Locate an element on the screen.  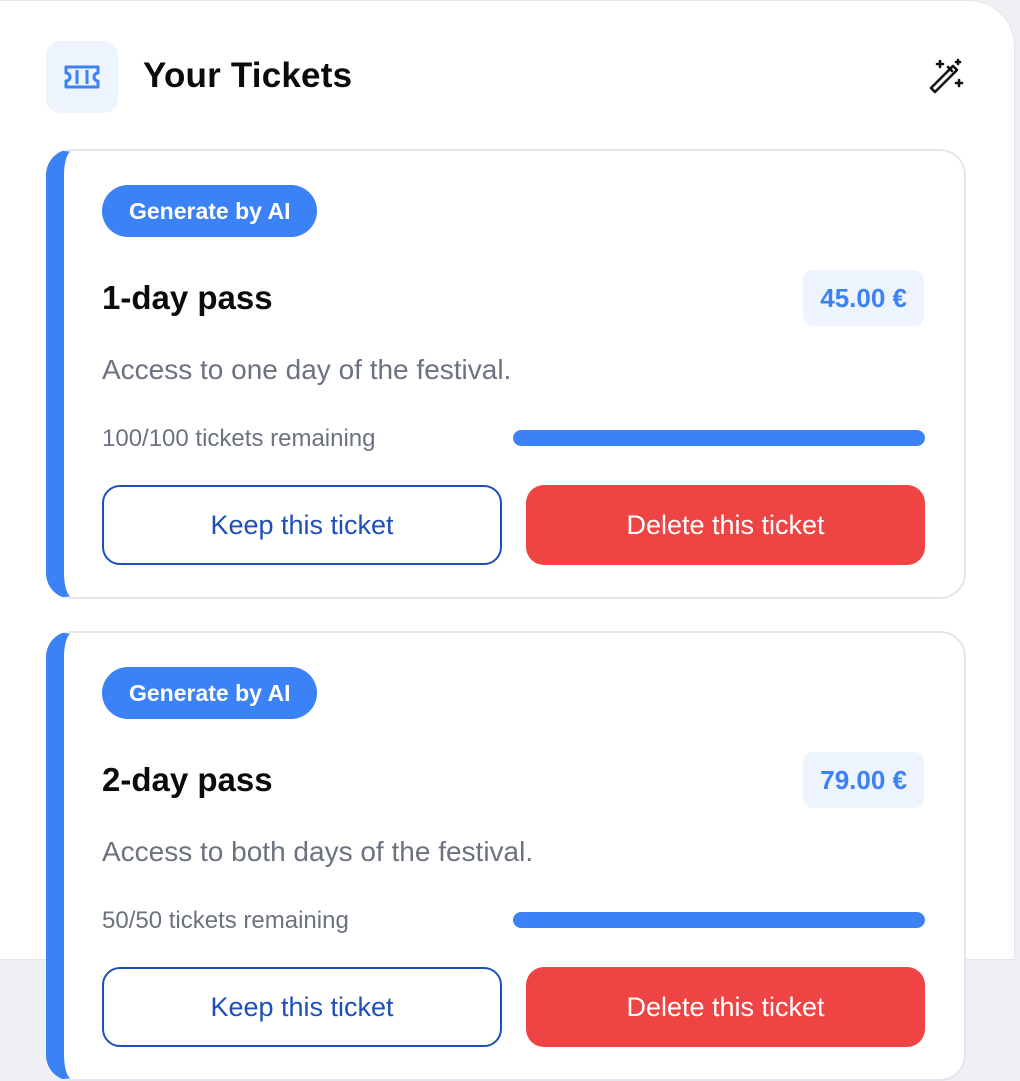
ticket-description: Access to both days of the festival. is located at coordinates (318, 851).